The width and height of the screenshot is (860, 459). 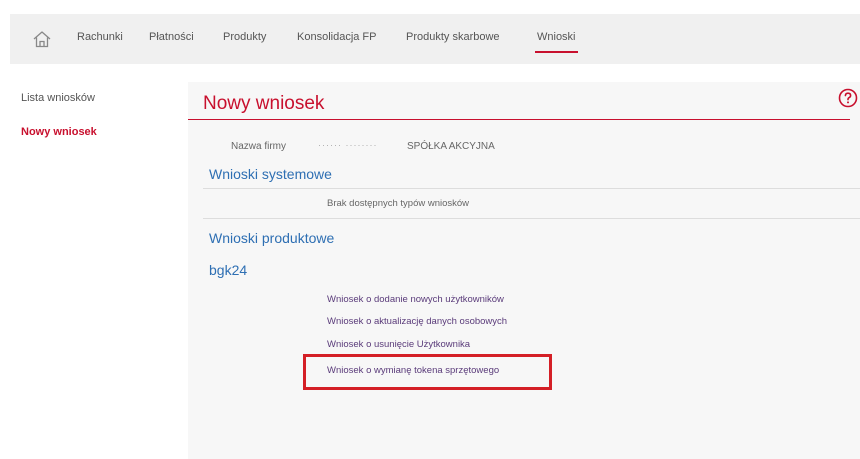 I want to click on sidebar-item-nowy-wniosek: Nowy wniosek, so click(x=59, y=132).